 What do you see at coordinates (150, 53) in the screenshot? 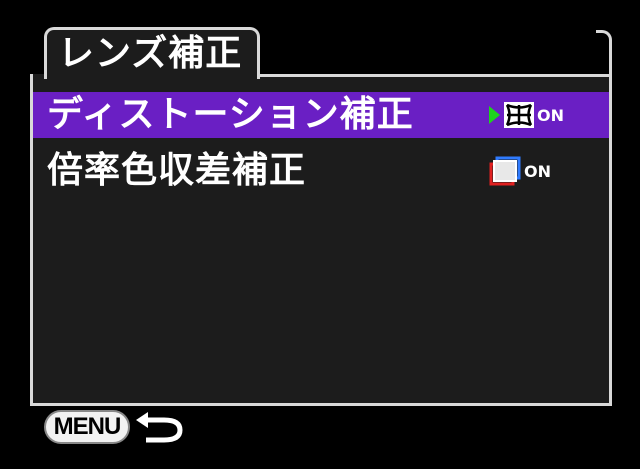
I see `page-title: レンズ補正` at bounding box center [150, 53].